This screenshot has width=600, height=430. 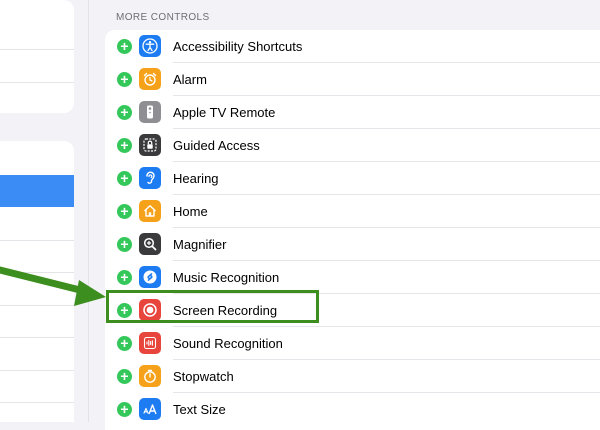 What do you see at coordinates (150, 409) in the screenshot?
I see `text-size-icon` at bounding box center [150, 409].